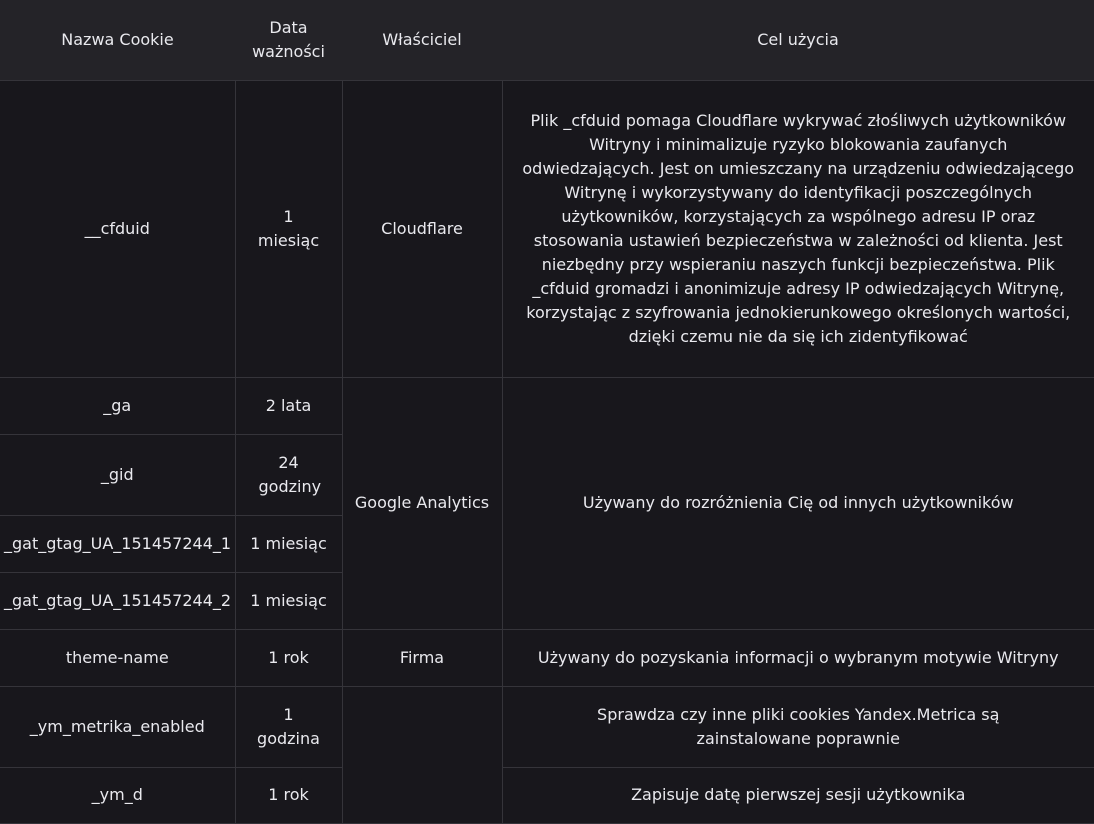 Image resolution: width=1094 pixels, height=824 pixels. I want to click on expiry-cell: 2 lata, so click(288, 405).